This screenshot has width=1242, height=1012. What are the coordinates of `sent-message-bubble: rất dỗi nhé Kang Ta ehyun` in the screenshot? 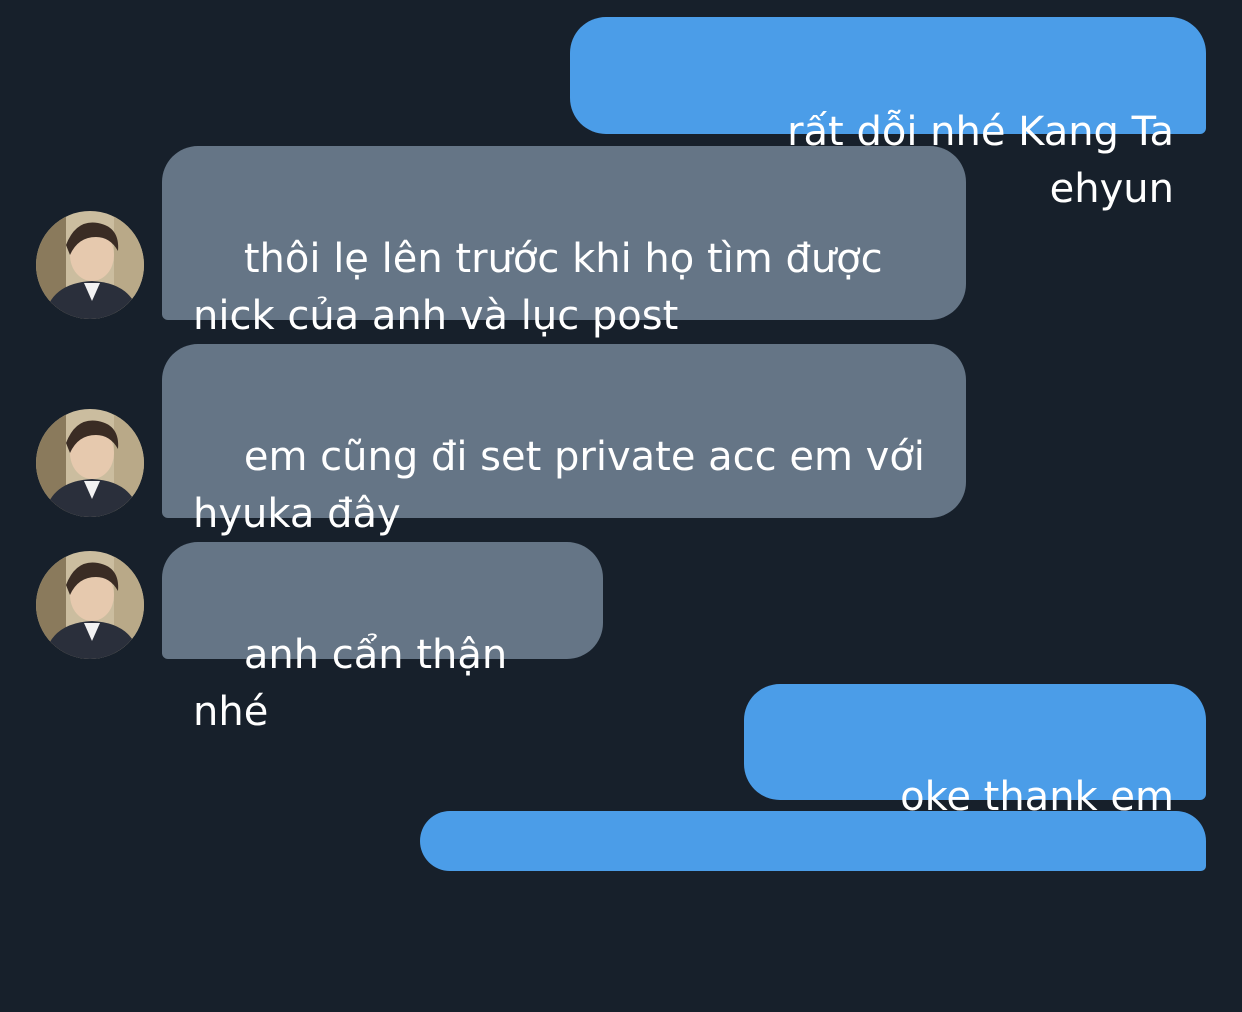 It's located at (888, 114).